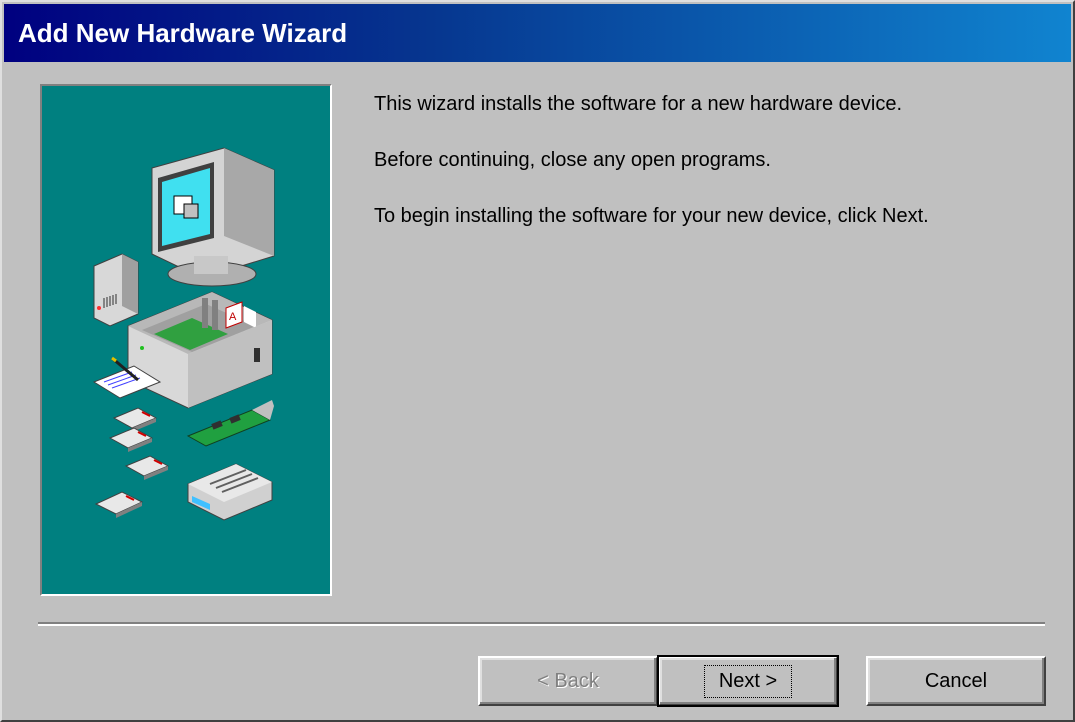 The image size is (1075, 722). I want to click on next-button: Next >, so click(748, 681).